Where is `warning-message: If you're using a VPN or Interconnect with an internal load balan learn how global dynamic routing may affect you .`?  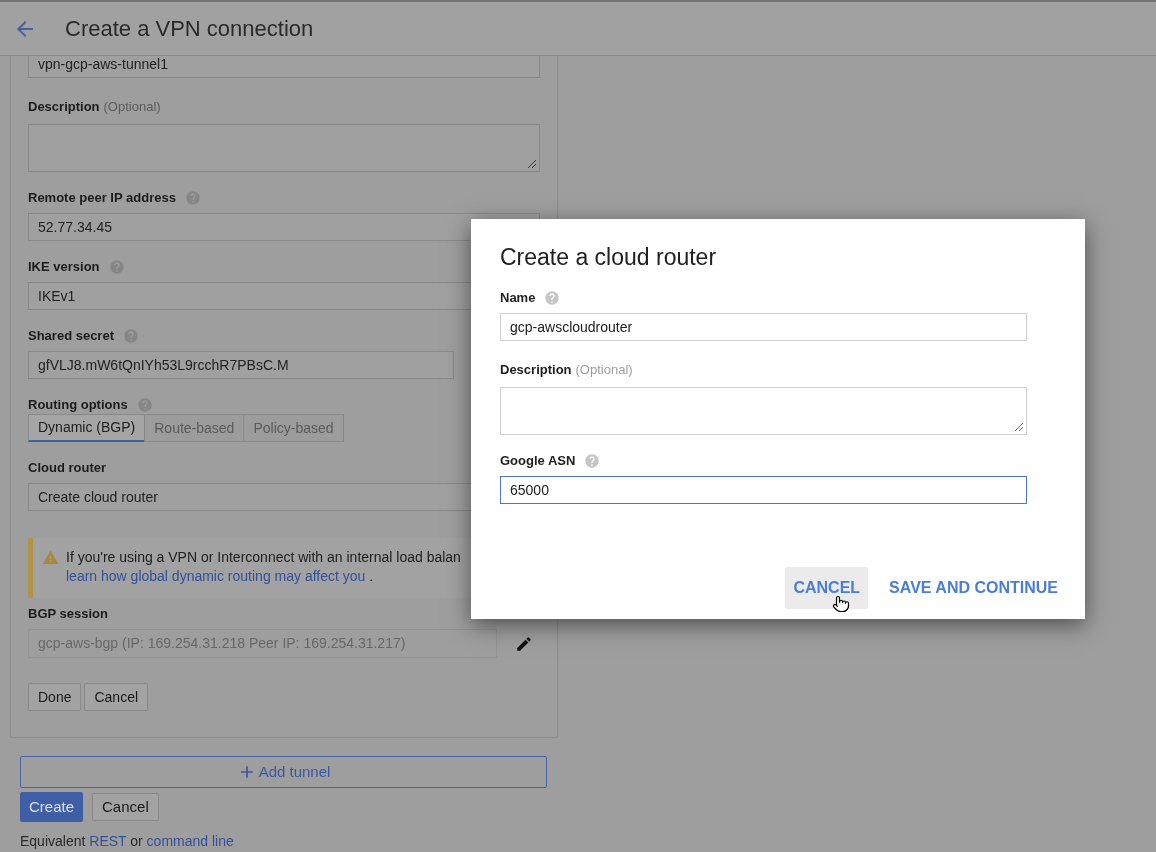
warning-message: If you're using a VPN or Interconnect with an internal load balan learn how global dynamic routing may affect you . is located at coordinates (263, 567).